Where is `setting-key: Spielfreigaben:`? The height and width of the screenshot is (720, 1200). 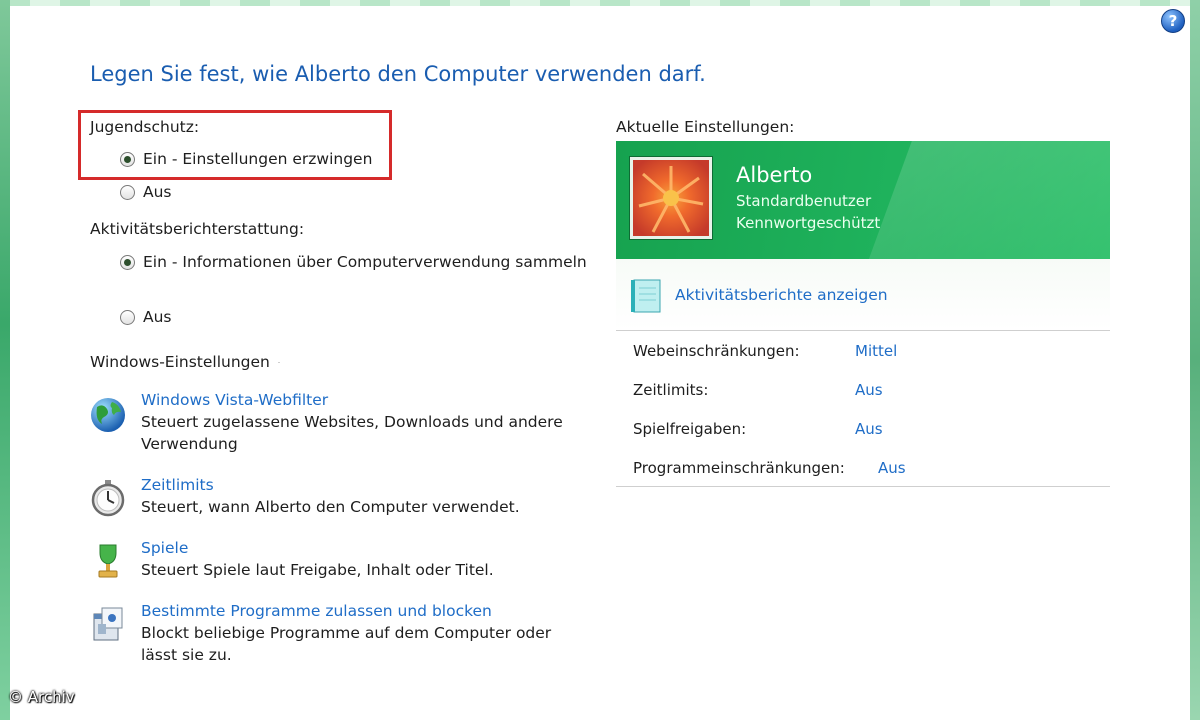 setting-key: Spielfreigaben: is located at coordinates (690, 429).